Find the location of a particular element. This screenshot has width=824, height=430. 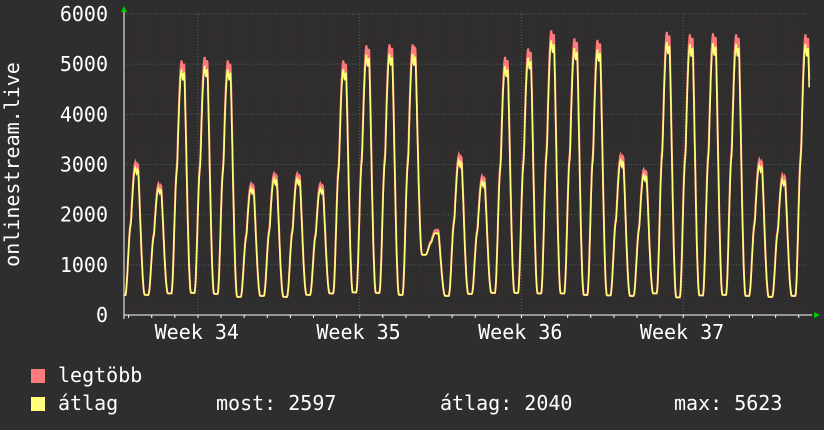

x-tick-label: Week 34 is located at coordinates (197, 332).